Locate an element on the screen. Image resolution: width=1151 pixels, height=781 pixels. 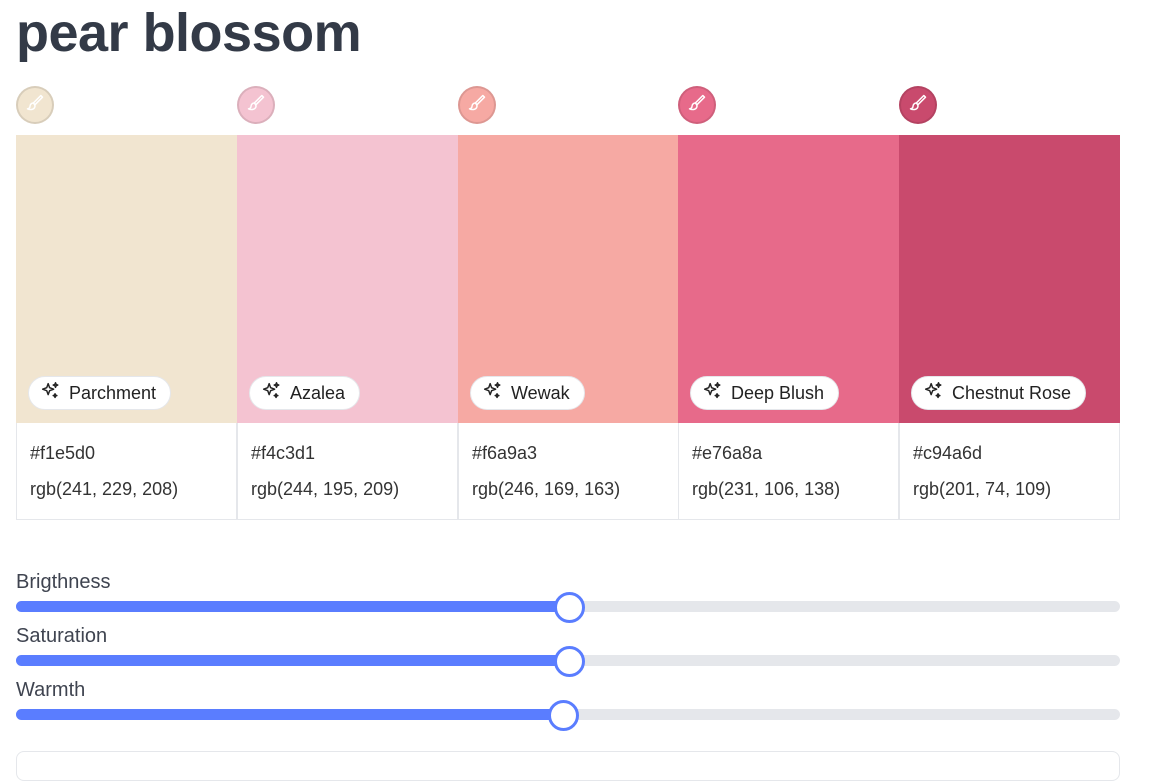
color-info: #f1e5d0 rgb(241, 229, 208) is located at coordinates (126, 471).